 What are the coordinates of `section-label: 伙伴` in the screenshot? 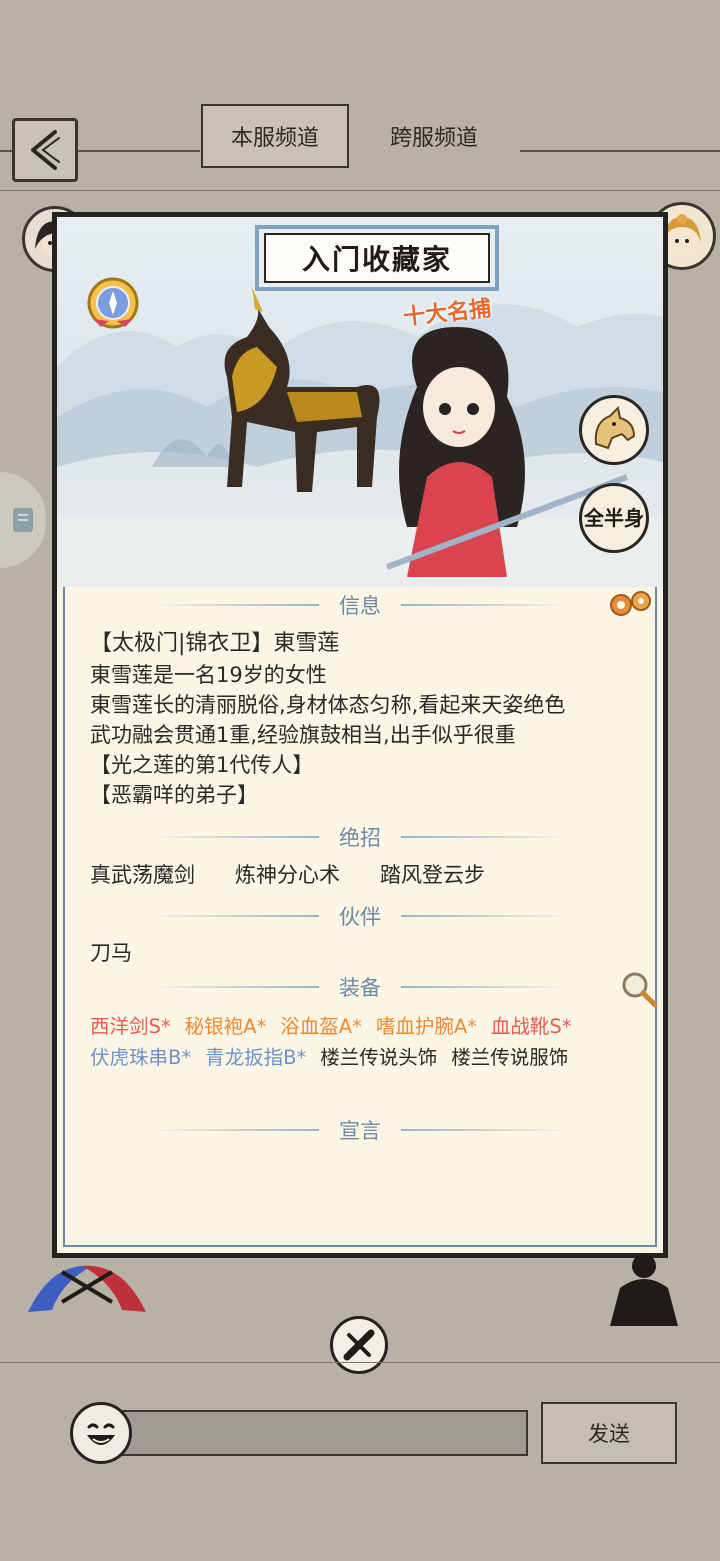 It's located at (360, 917).